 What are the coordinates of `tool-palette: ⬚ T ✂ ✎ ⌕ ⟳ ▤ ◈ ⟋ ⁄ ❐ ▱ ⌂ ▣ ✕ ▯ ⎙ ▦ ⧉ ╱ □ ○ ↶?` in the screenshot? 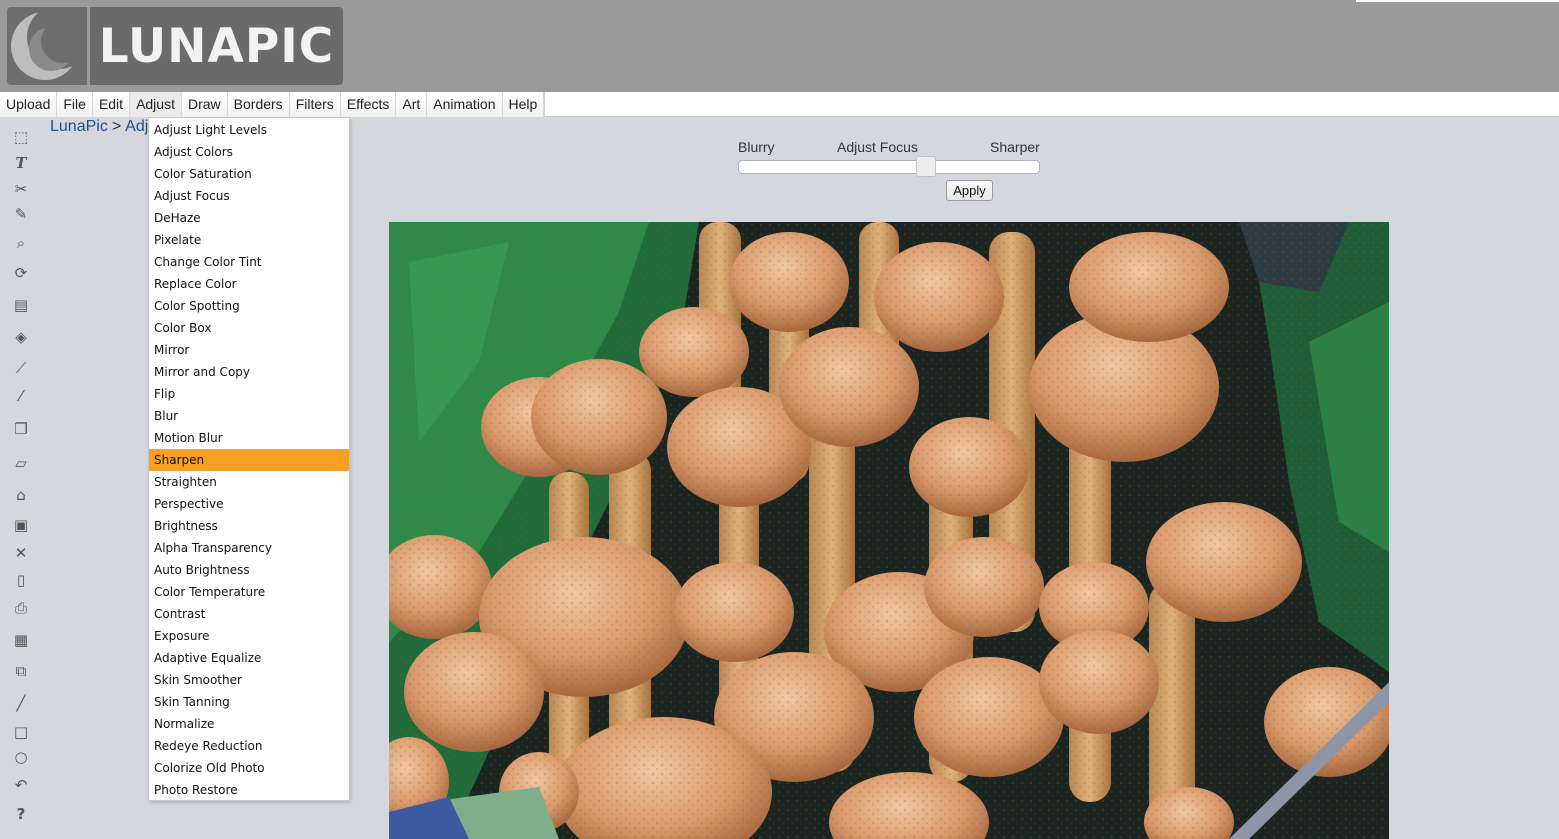 It's located at (21, 479).